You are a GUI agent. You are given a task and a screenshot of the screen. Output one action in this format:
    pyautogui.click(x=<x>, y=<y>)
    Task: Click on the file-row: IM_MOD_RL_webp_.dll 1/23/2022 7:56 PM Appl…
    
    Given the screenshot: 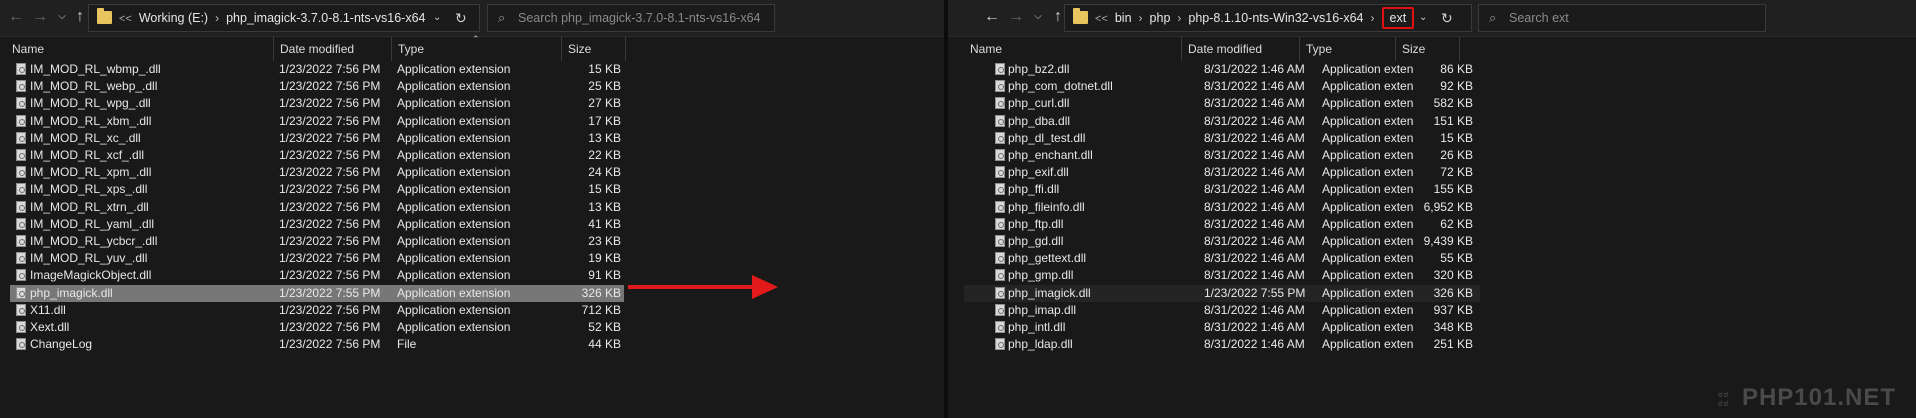 What is the action you would take?
    pyautogui.click(x=317, y=86)
    